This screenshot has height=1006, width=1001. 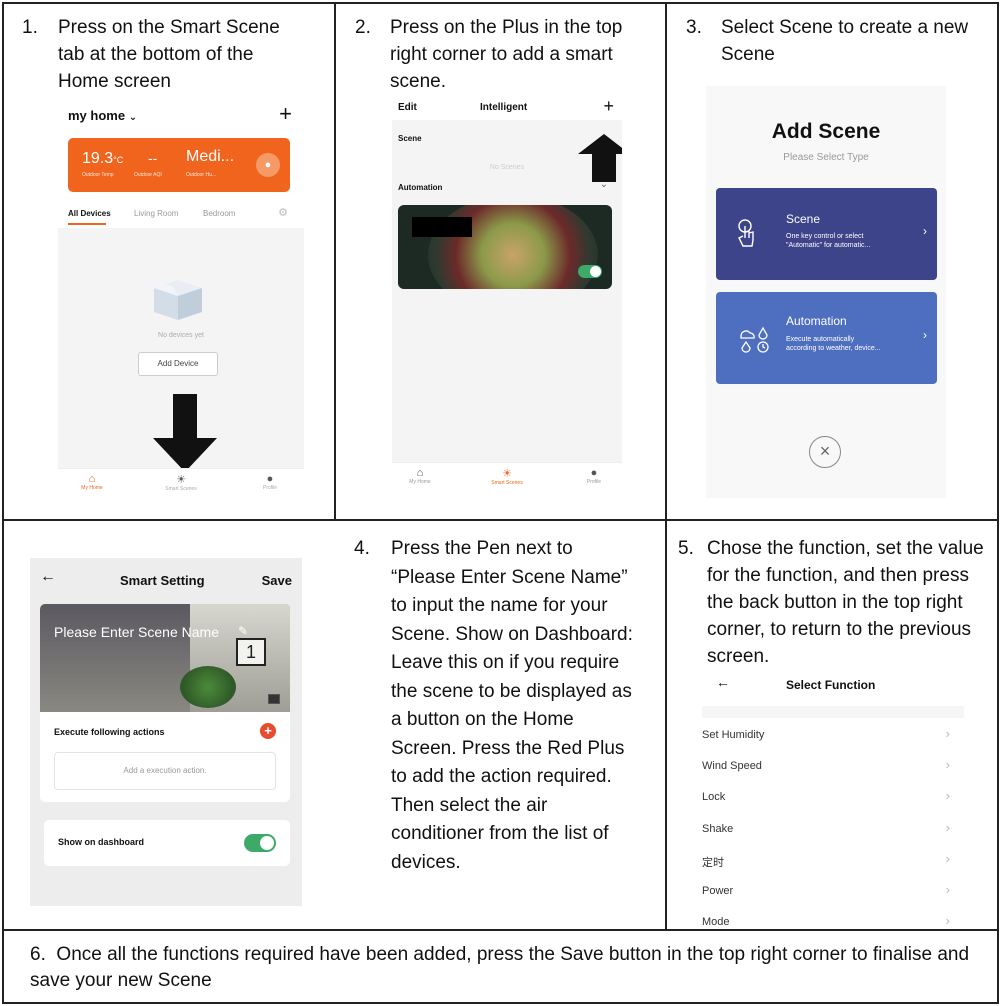 I want to click on function-label: Set Humidity, so click(x=733, y=735).